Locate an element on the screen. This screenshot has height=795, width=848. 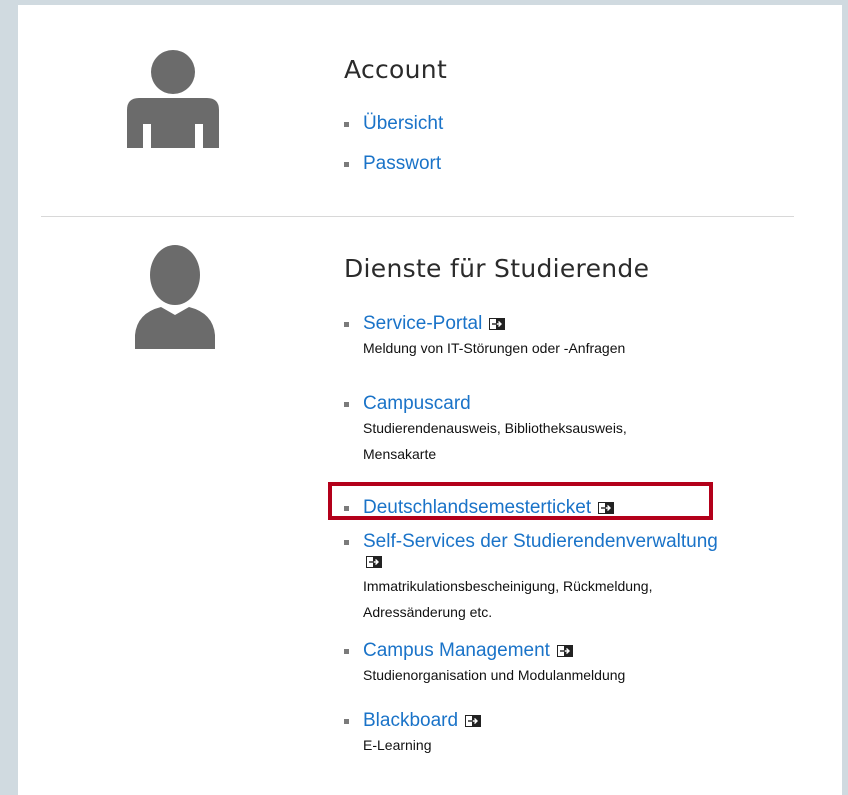
service-description: Meldung von IT-Störungen oder -Anfragen is located at coordinates (494, 348).